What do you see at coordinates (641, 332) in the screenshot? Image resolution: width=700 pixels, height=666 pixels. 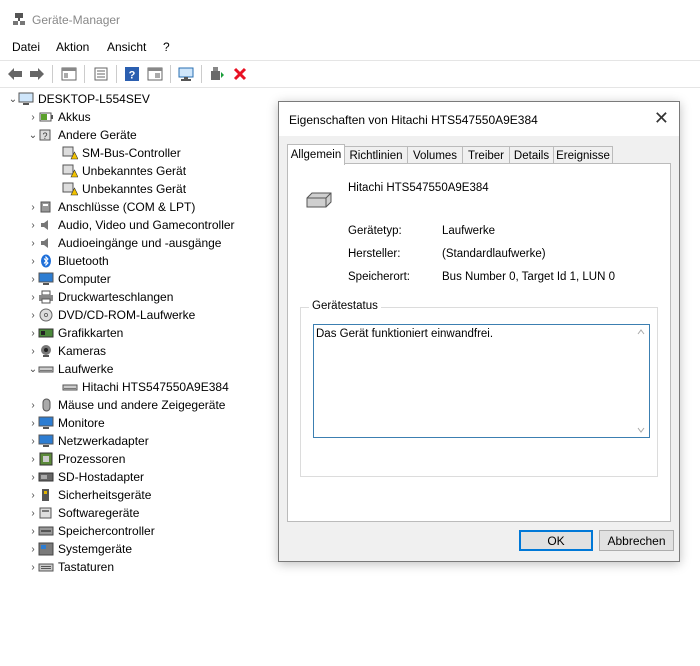 I see `scroll-up-icon` at bounding box center [641, 332].